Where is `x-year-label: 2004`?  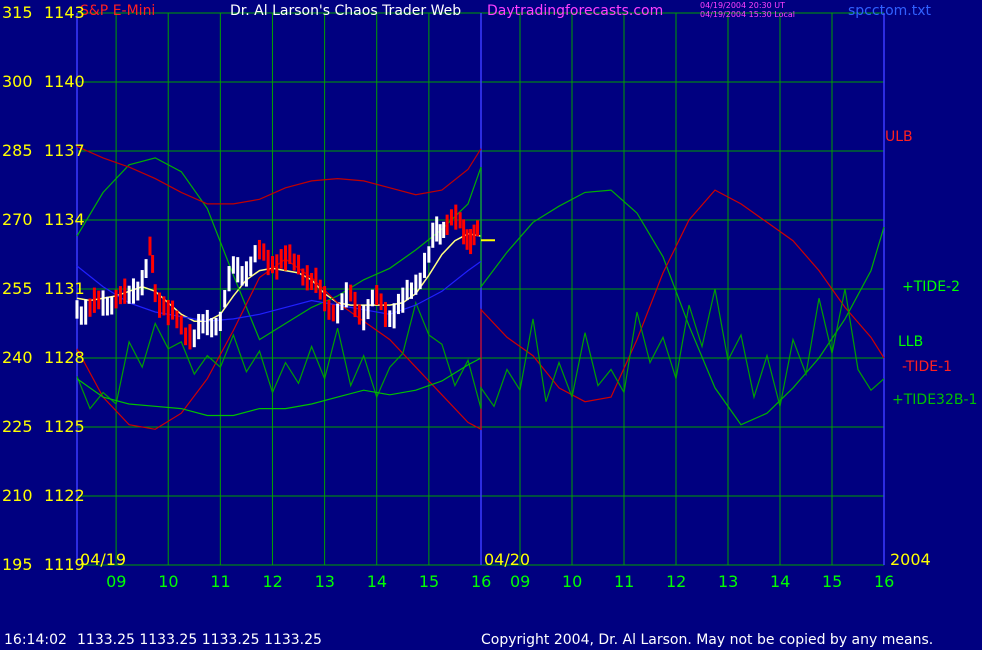
x-year-label: 2004 is located at coordinates (910, 559).